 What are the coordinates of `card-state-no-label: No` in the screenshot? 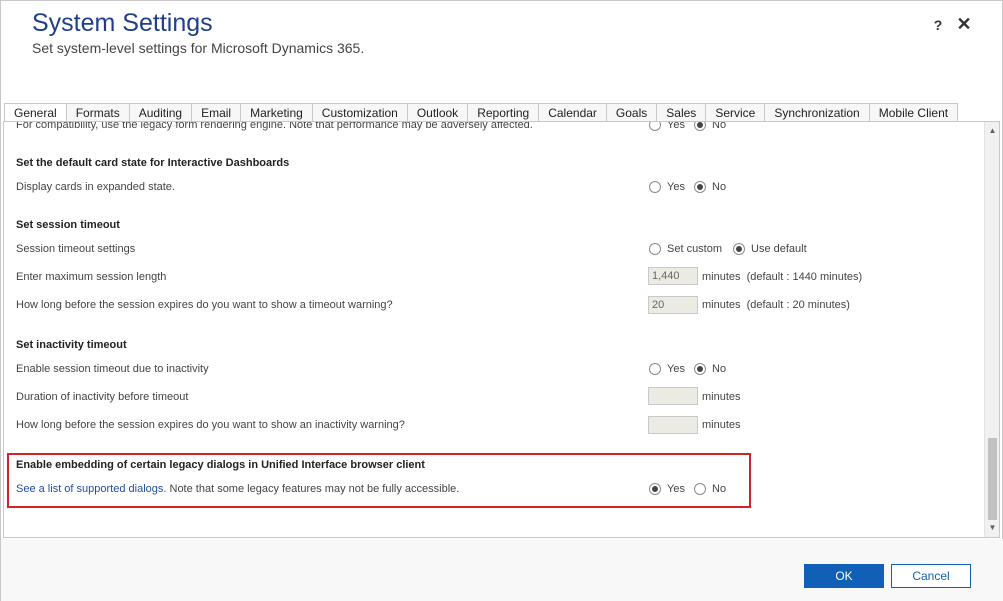 It's located at (719, 187).